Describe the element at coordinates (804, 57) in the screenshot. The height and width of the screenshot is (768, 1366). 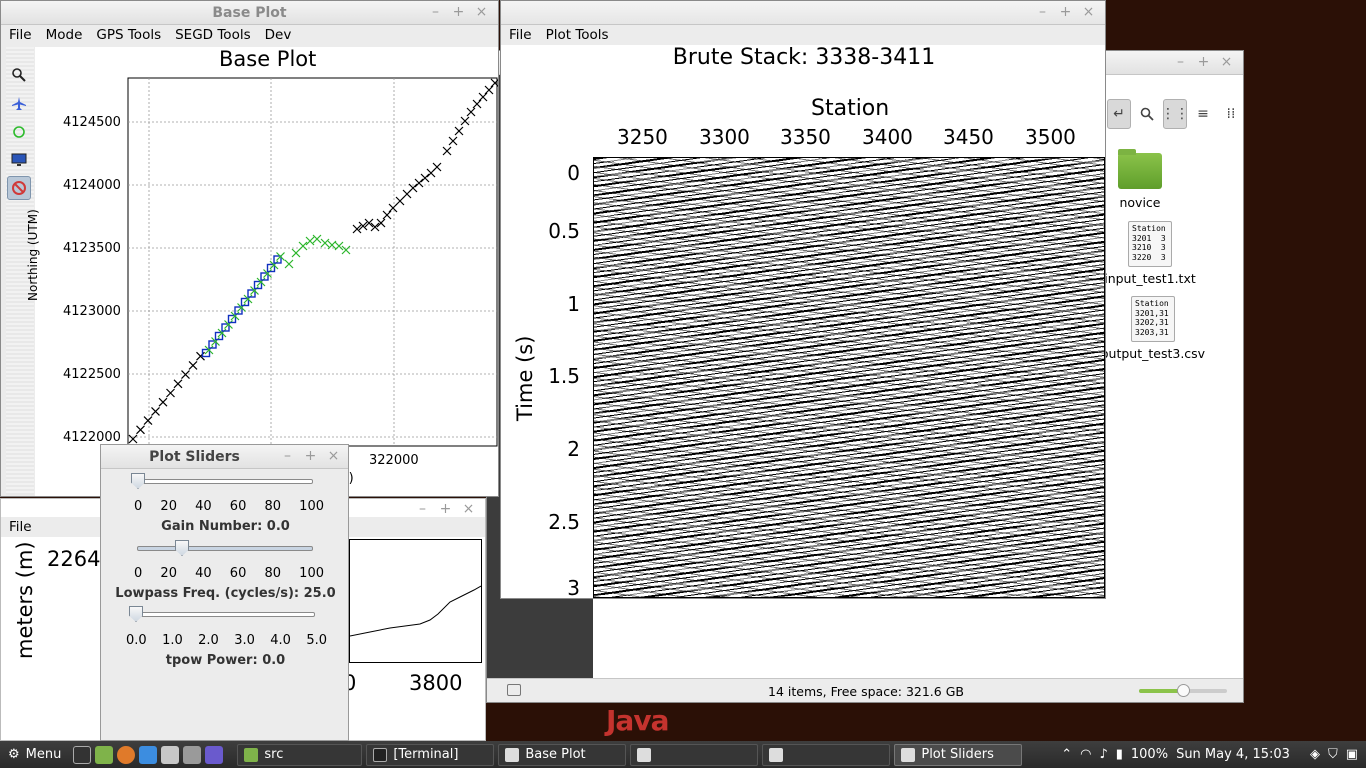
I see `plot-title: Brute Stack: 3338-3411` at that location.